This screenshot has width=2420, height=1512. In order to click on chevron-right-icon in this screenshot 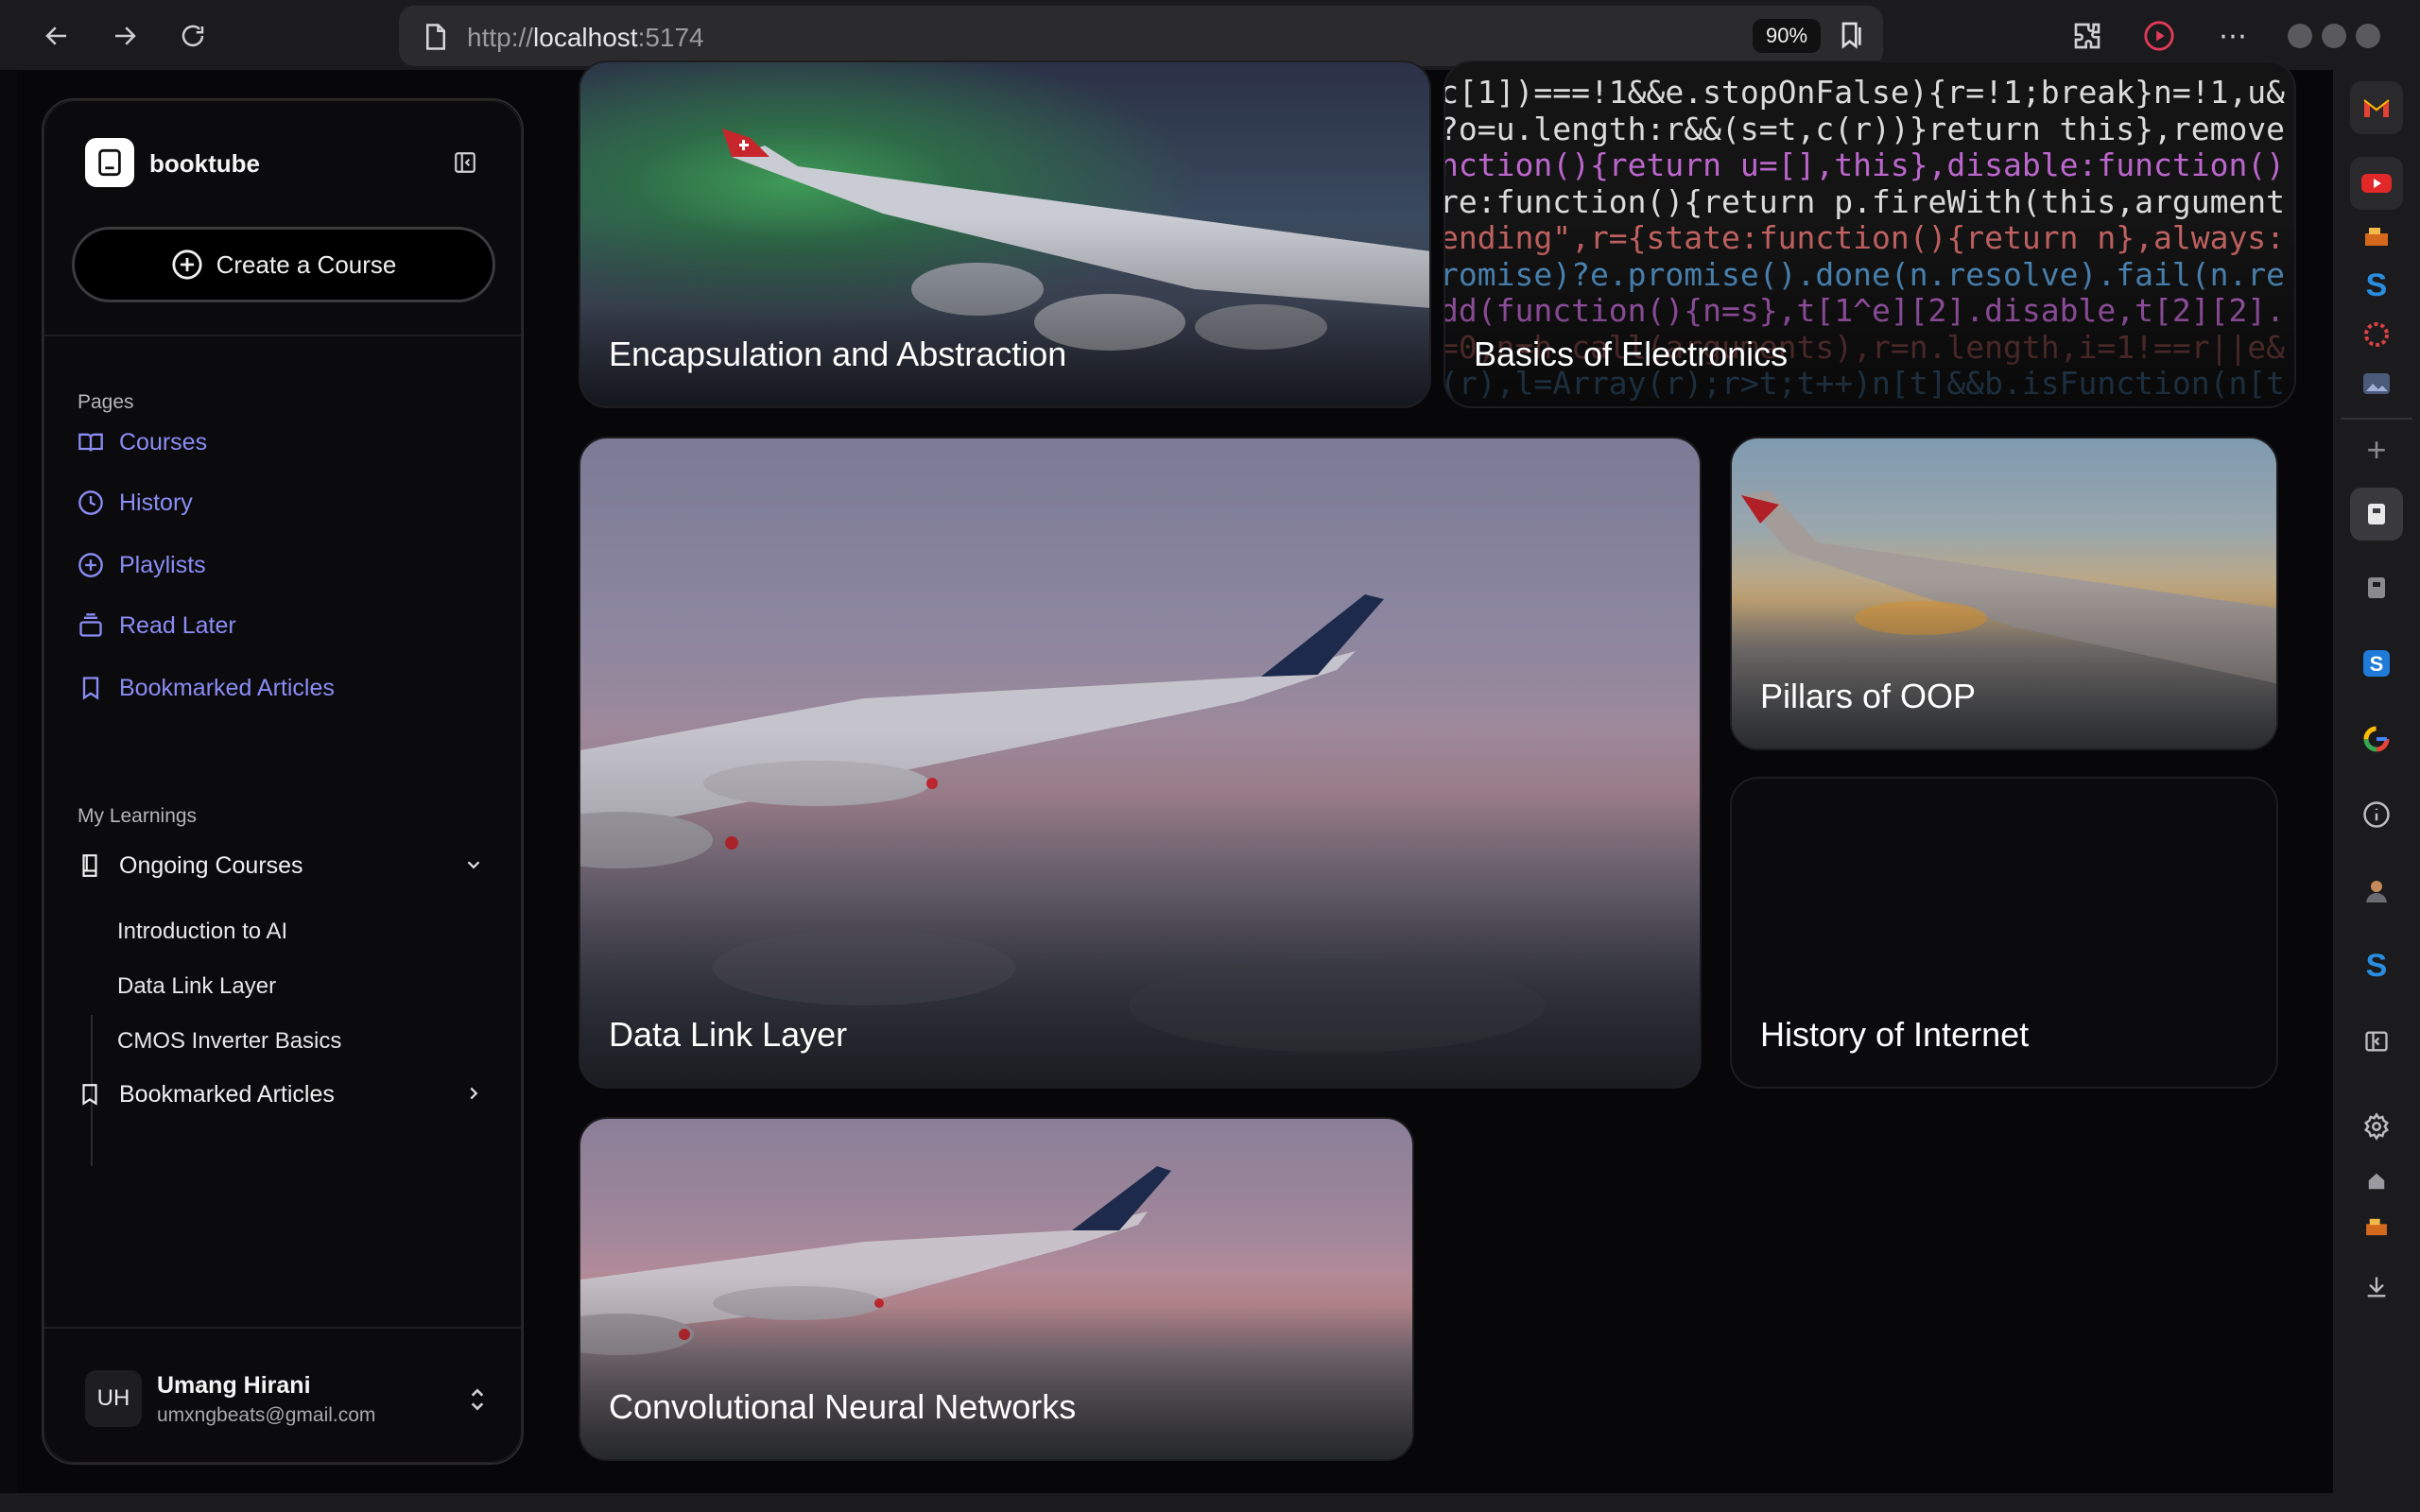, I will do `click(474, 1093)`.